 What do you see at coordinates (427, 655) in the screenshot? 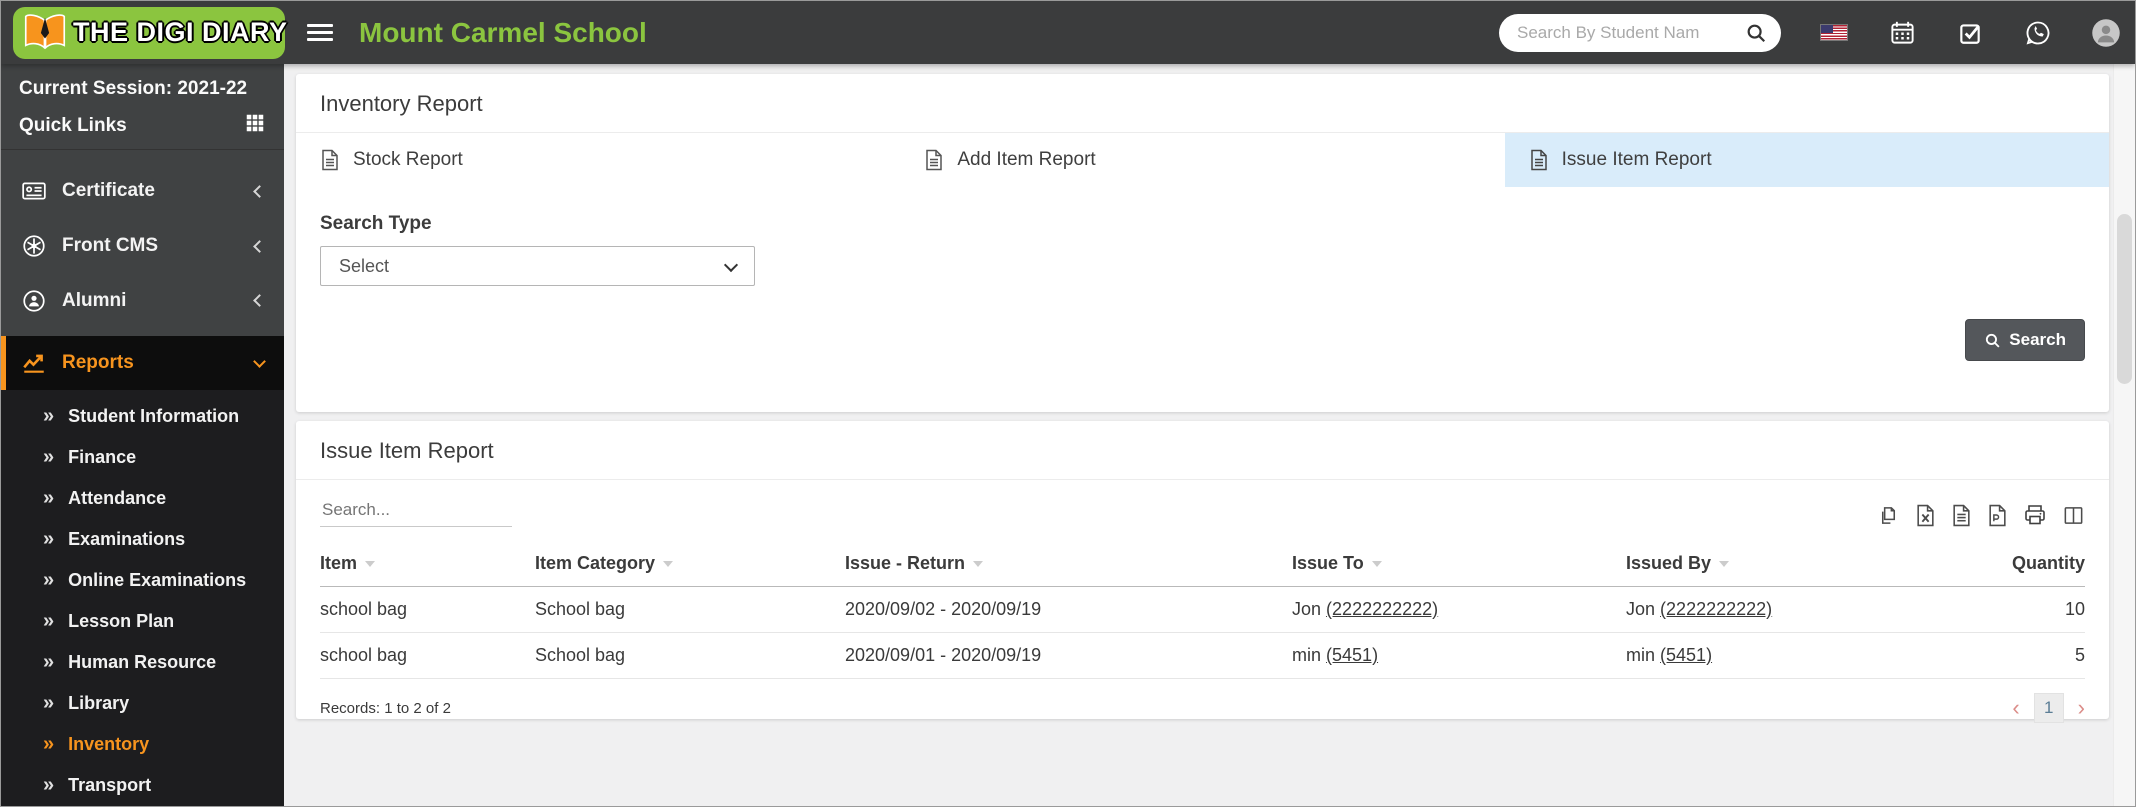
I see `cell-item: school bag` at bounding box center [427, 655].